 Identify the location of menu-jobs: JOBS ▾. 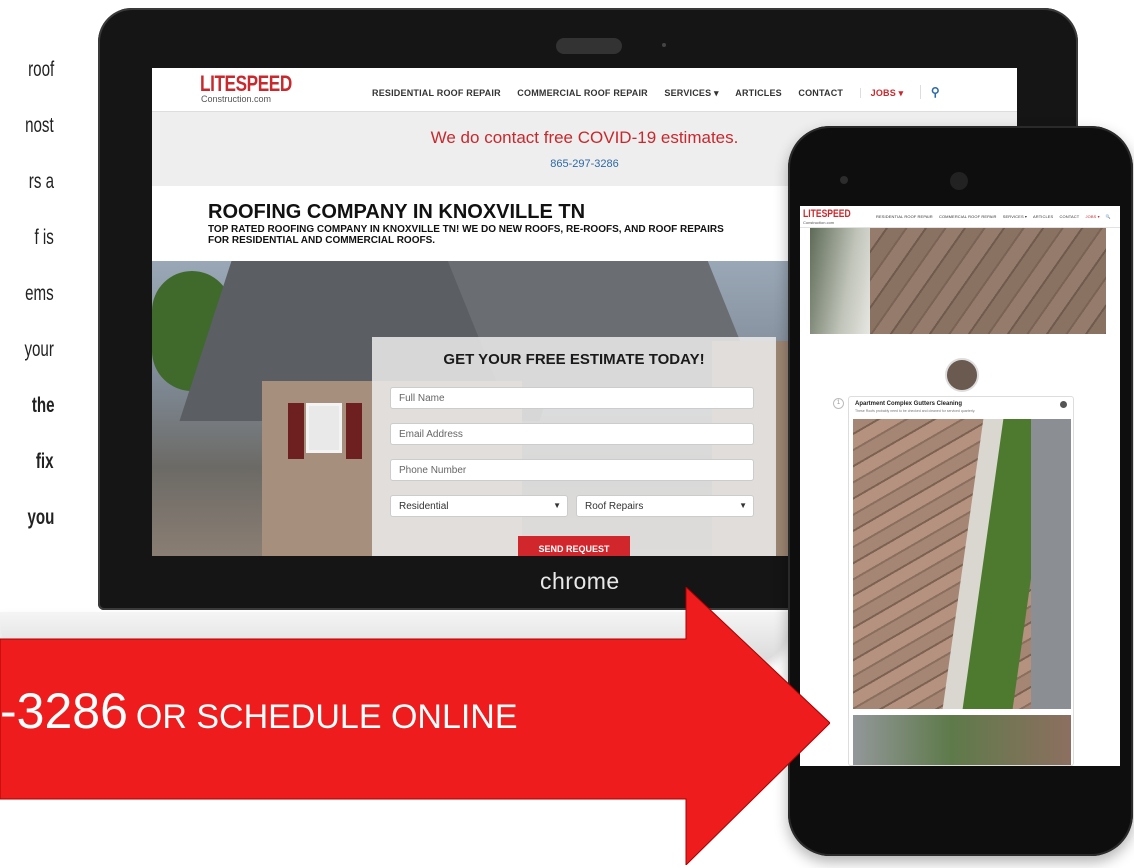
(881, 93).